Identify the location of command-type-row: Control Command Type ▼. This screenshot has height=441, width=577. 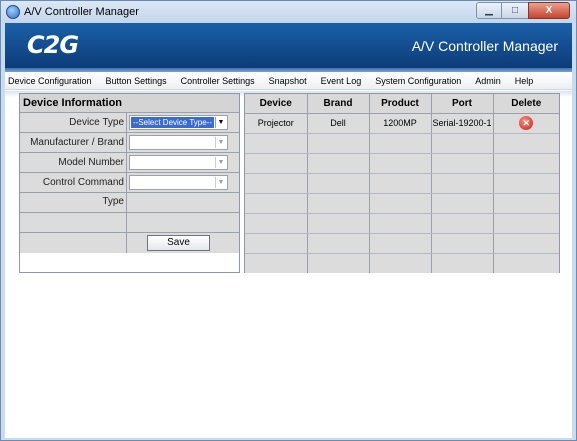
(129, 190).